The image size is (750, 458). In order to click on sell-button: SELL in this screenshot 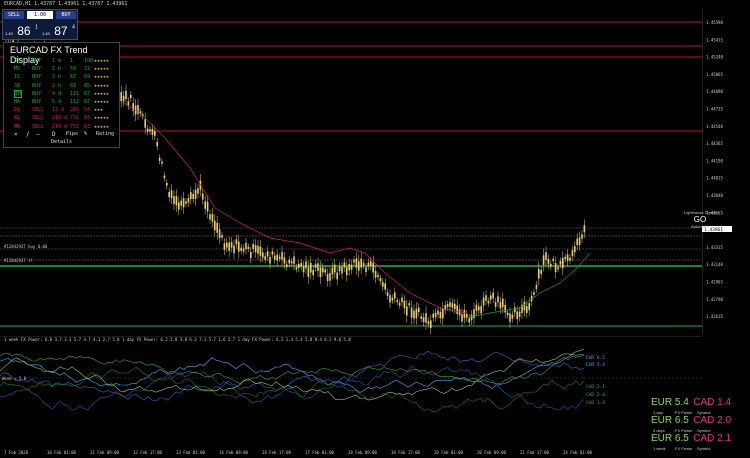, I will do `click(14, 15)`.